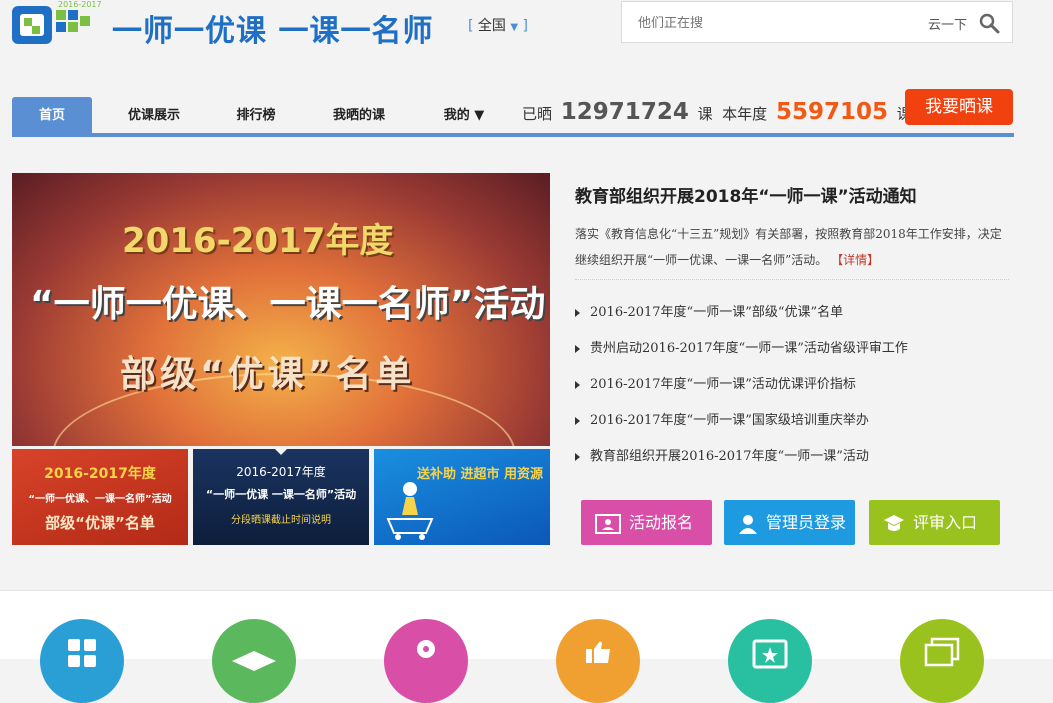 Image resolution: width=1053 pixels, height=703 pixels. I want to click on search-box: 云一下, so click(817, 22).